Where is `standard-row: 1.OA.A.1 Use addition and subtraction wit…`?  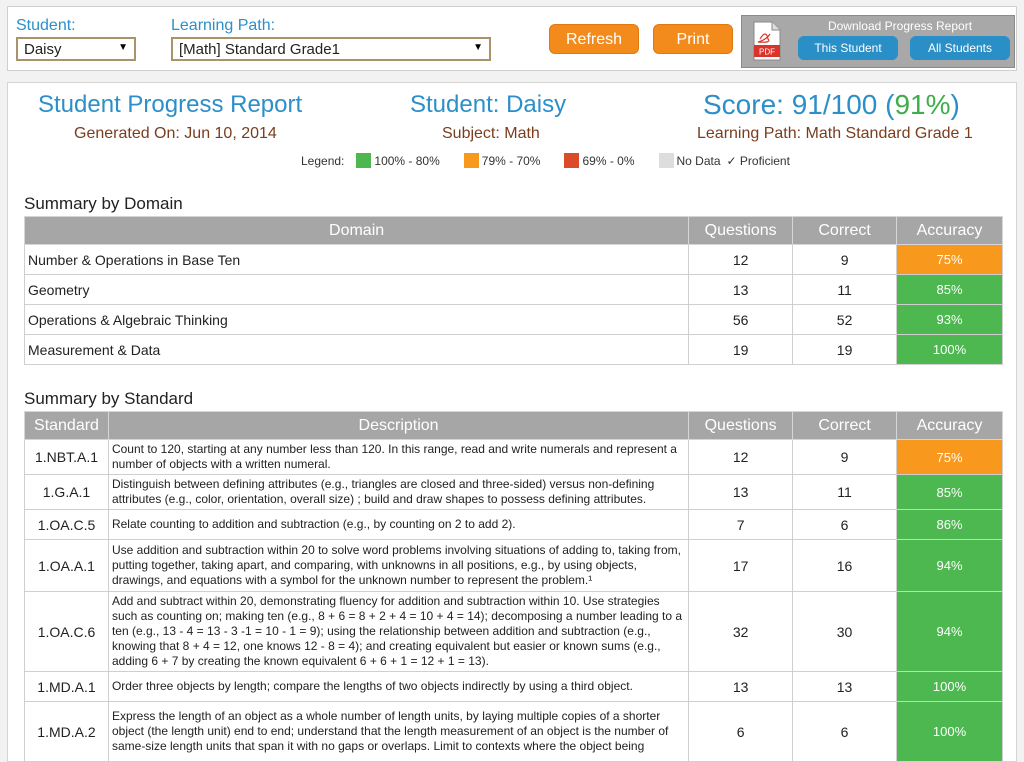 standard-row: 1.OA.A.1 Use addition and subtraction wit… is located at coordinates (513, 565).